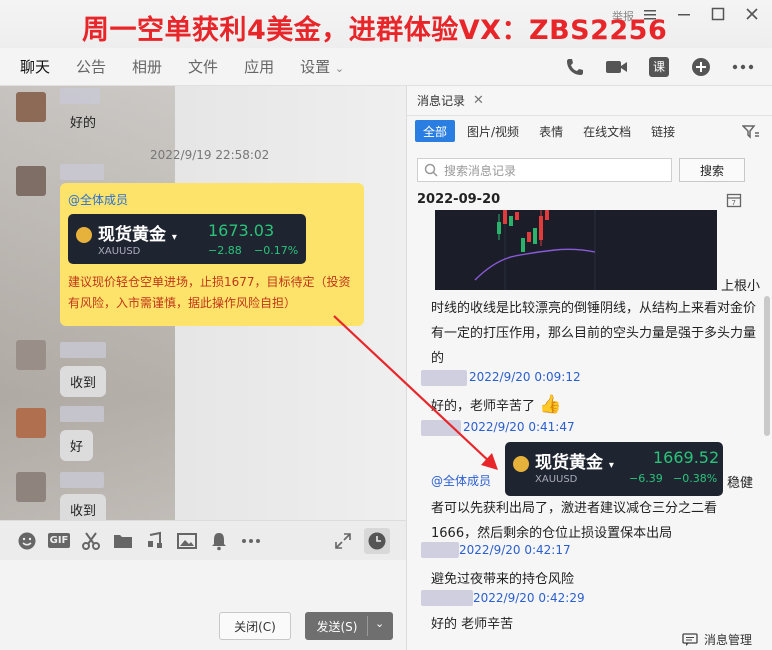  Describe the element at coordinates (544, 170) in the screenshot. I see `search-input: 搜索消息记录` at that location.